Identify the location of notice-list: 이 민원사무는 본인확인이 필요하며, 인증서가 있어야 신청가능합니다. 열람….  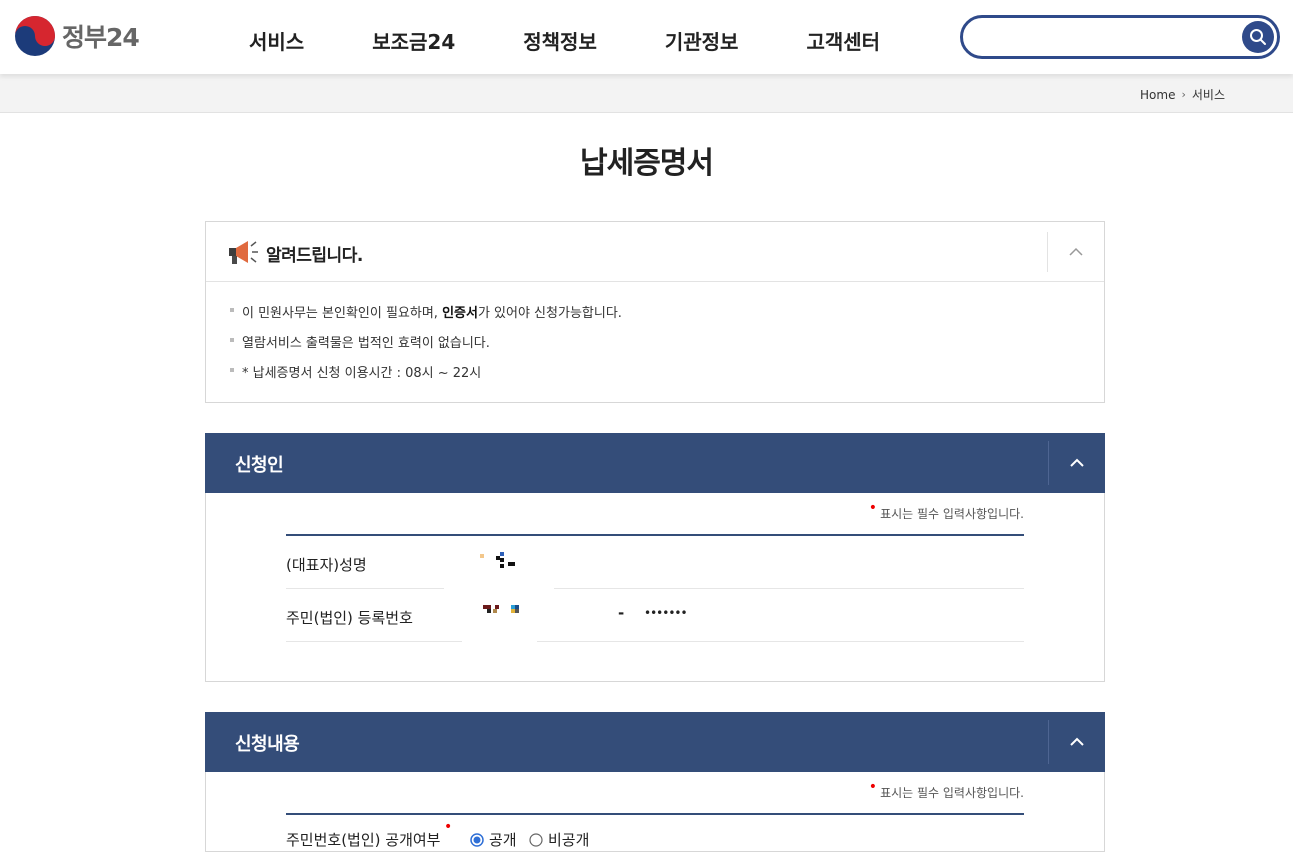
(655, 337).